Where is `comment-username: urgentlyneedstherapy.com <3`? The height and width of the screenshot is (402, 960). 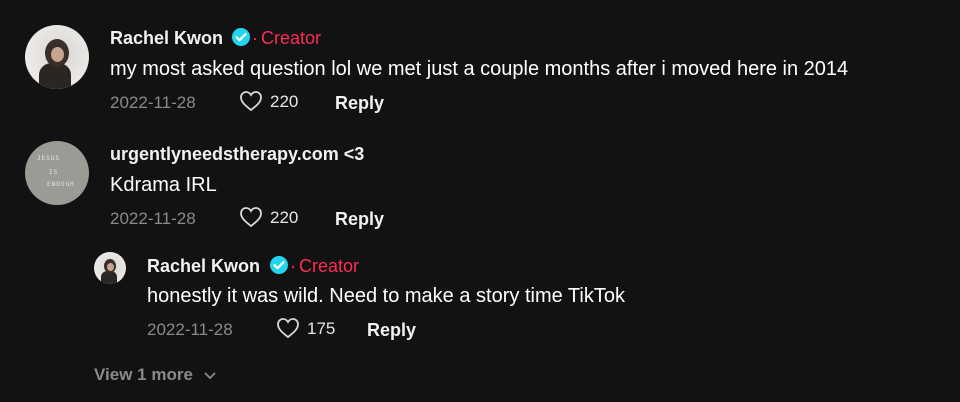 comment-username: urgentlyneedstherapy.com <3 is located at coordinates (237, 154).